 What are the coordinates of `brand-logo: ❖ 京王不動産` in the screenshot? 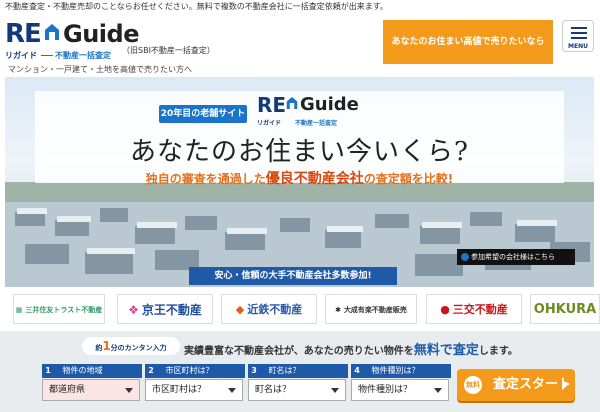 It's located at (165, 309).